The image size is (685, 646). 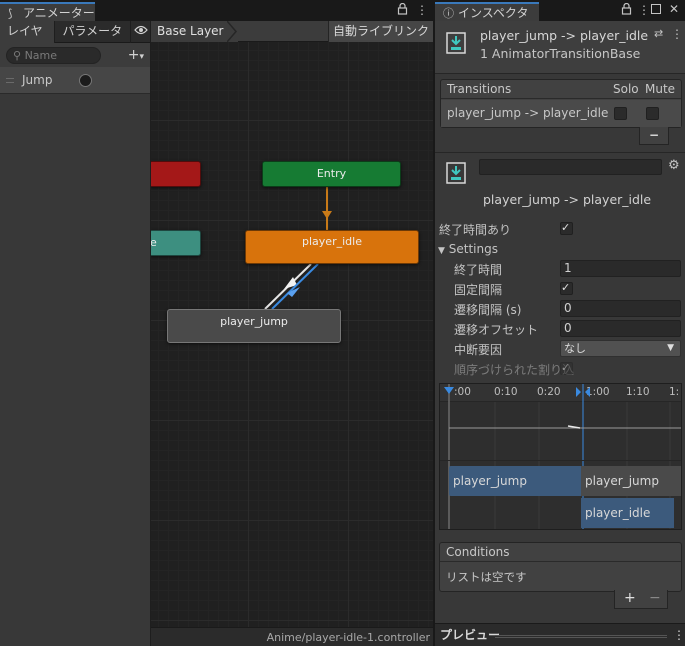 What do you see at coordinates (487, 20) in the screenshot?
I see `inspector-tab: ⓘインスペクター` at bounding box center [487, 20].